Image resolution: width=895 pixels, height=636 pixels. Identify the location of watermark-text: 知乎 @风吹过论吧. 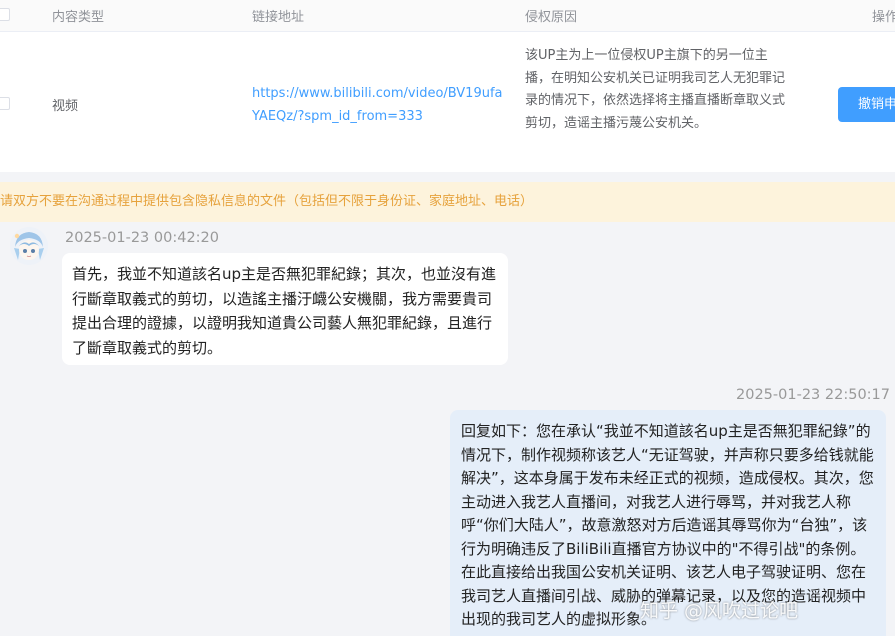
(719, 611).